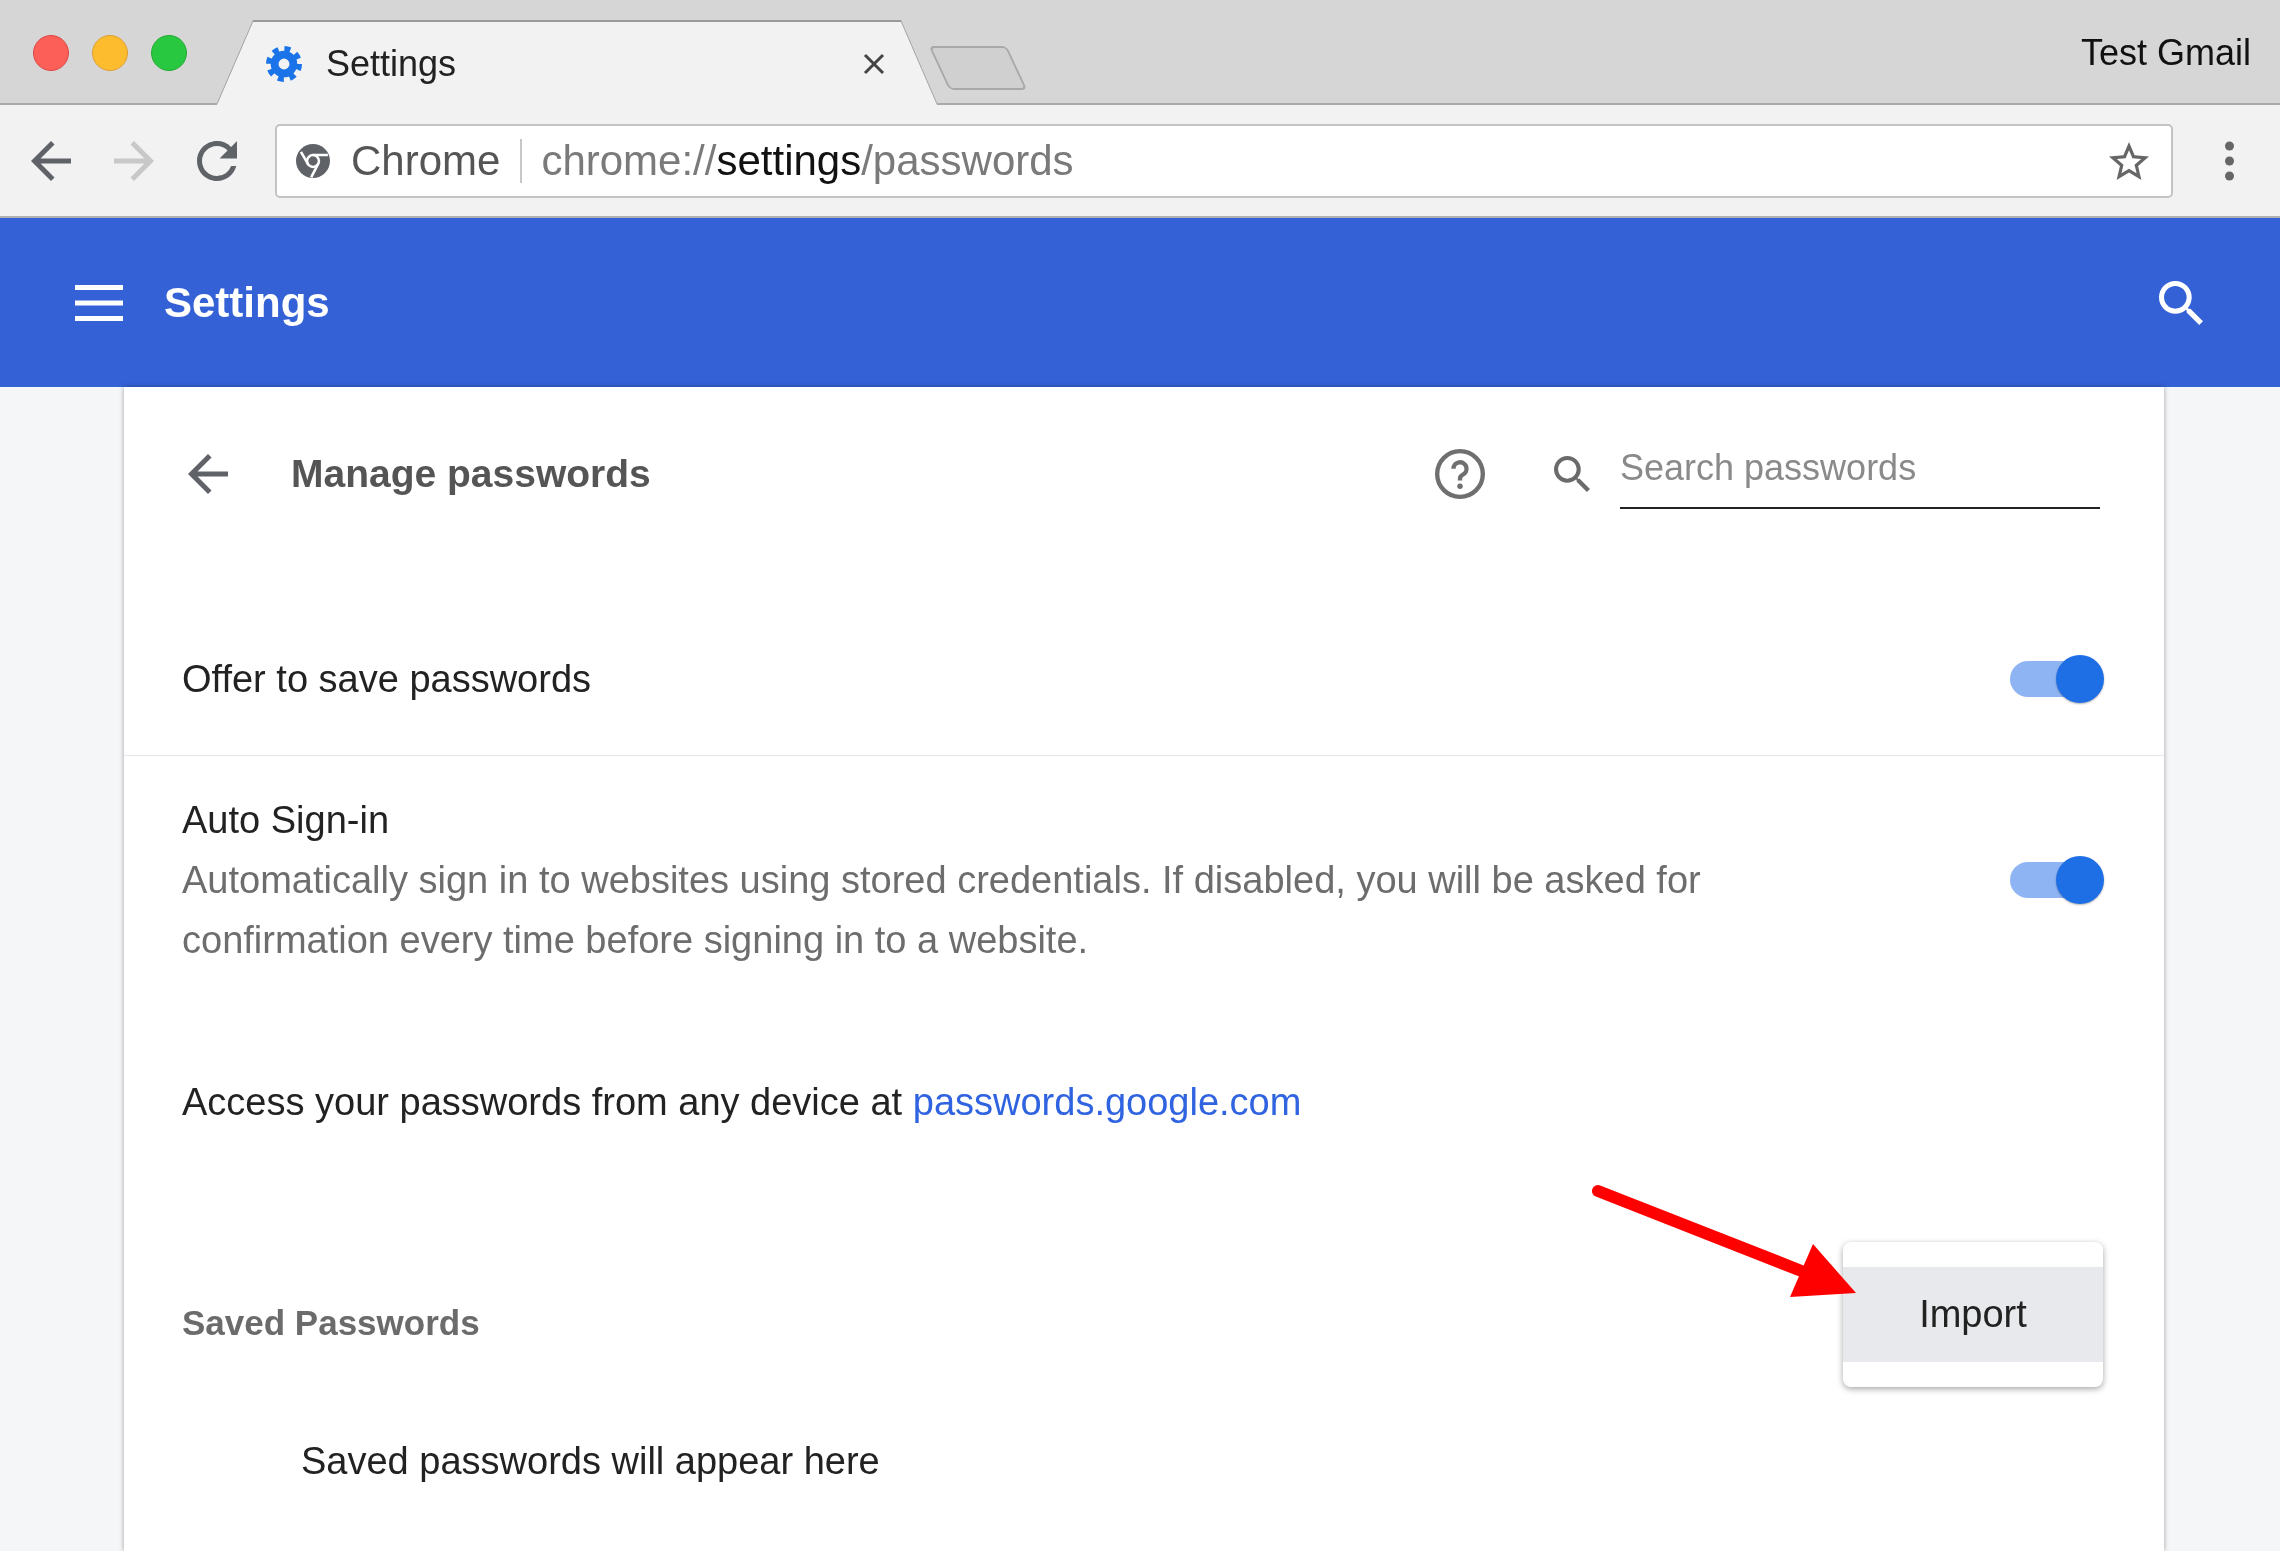 Image resolution: width=2280 pixels, height=1551 pixels. I want to click on section-heading: Saved Passwords, so click(331, 1323).